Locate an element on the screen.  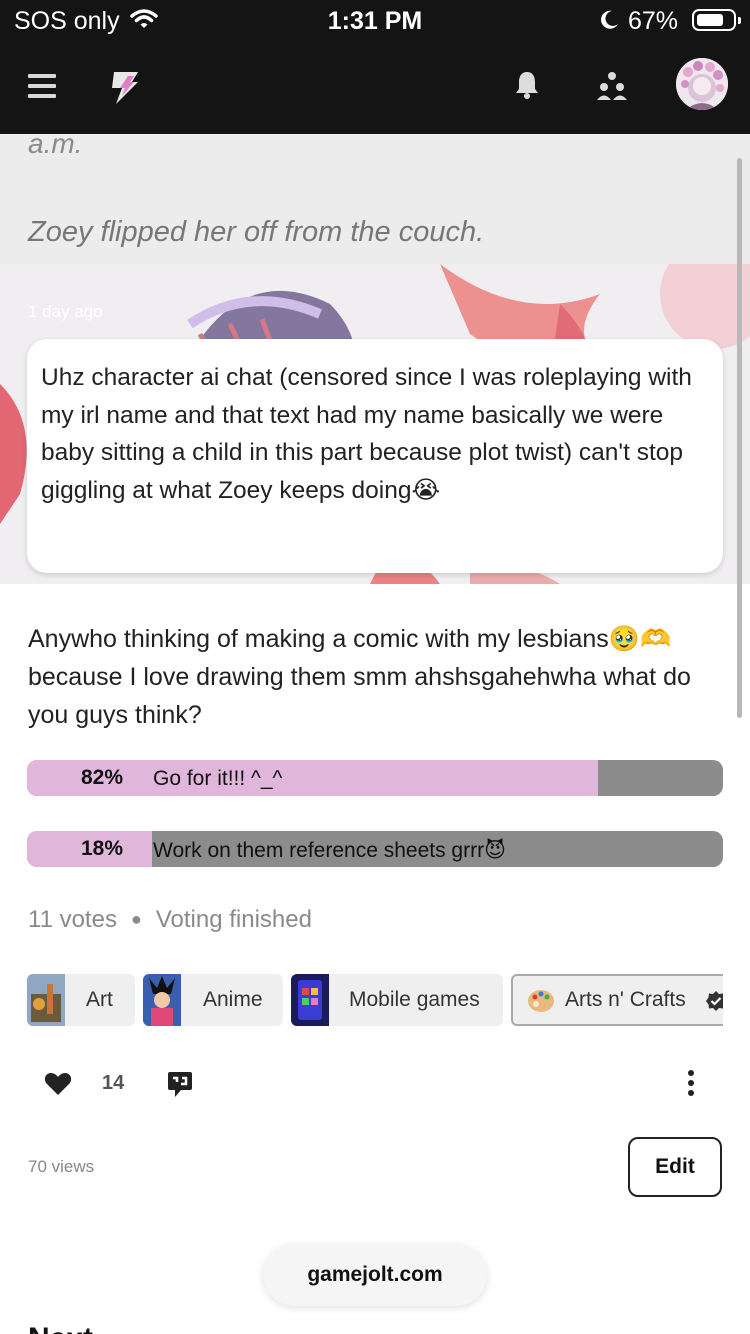
community-name: Anime is located at coordinates (233, 999).